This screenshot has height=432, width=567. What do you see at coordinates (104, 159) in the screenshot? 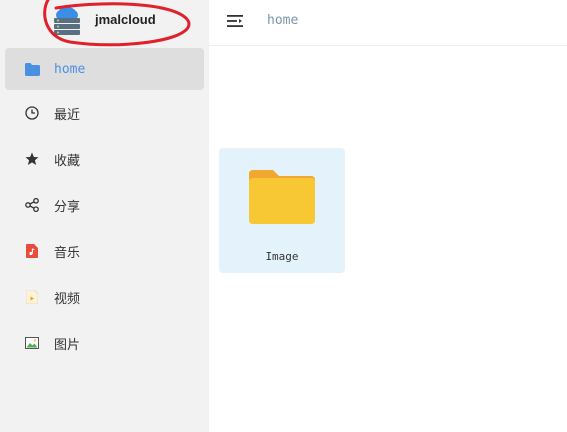
I see `sidebar-item-favorites: 收藏` at bounding box center [104, 159].